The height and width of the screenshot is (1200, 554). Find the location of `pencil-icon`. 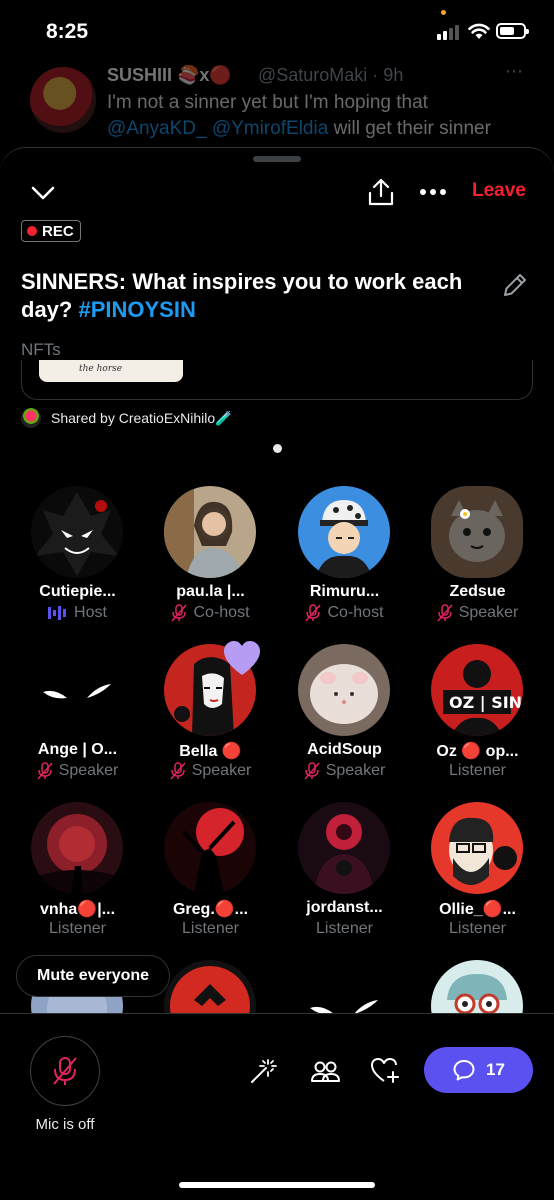

pencil-icon is located at coordinates (515, 285).